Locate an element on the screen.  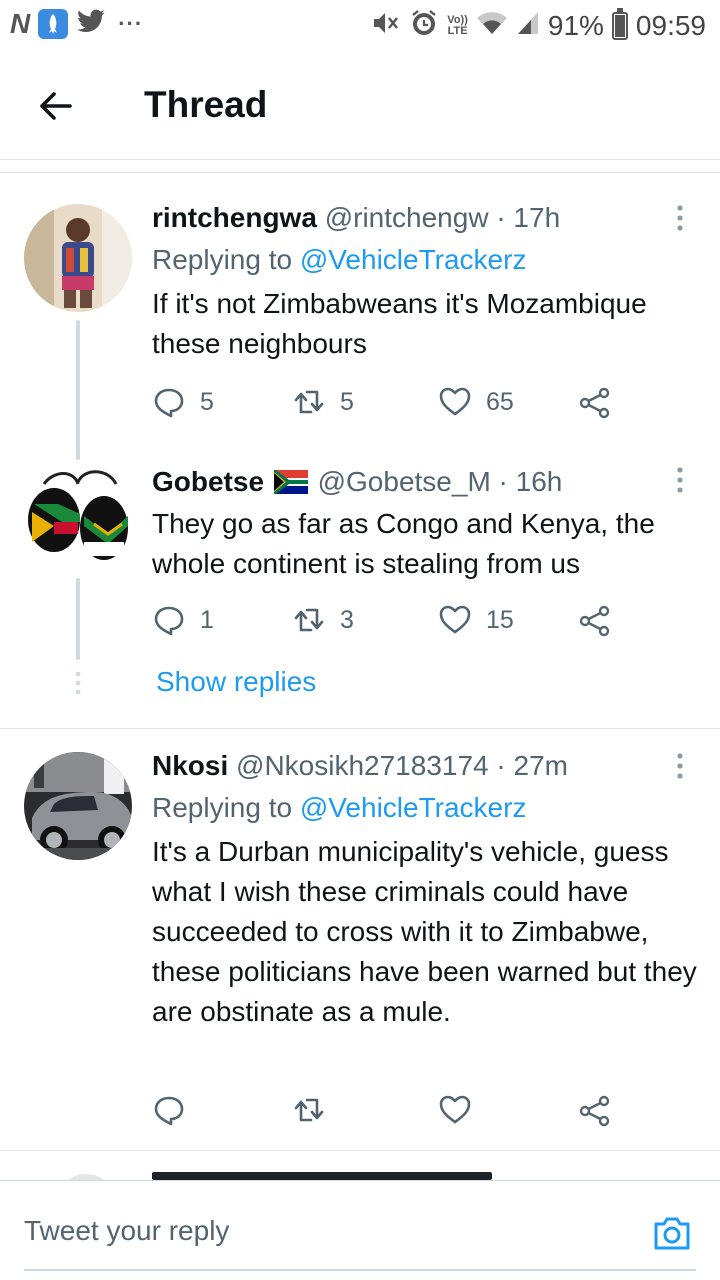
user-handle: @rintchengw is located at coordinates (407, 217).